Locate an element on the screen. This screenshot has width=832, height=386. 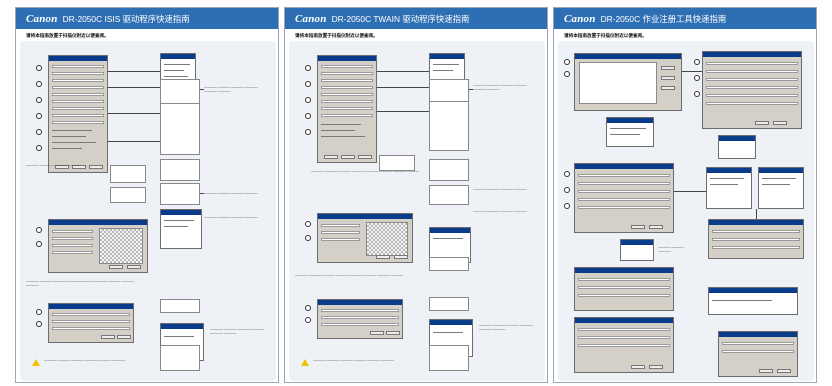
job-settings-dialog is located at coordinates (752, 90).